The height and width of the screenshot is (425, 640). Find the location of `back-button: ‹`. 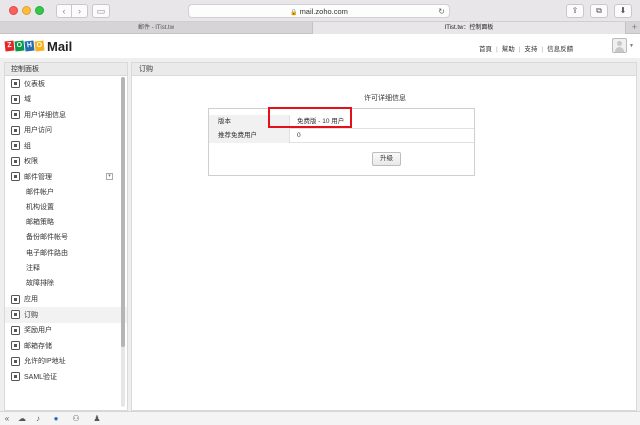

back-button: ‹ is located at coordinates (64, 11).